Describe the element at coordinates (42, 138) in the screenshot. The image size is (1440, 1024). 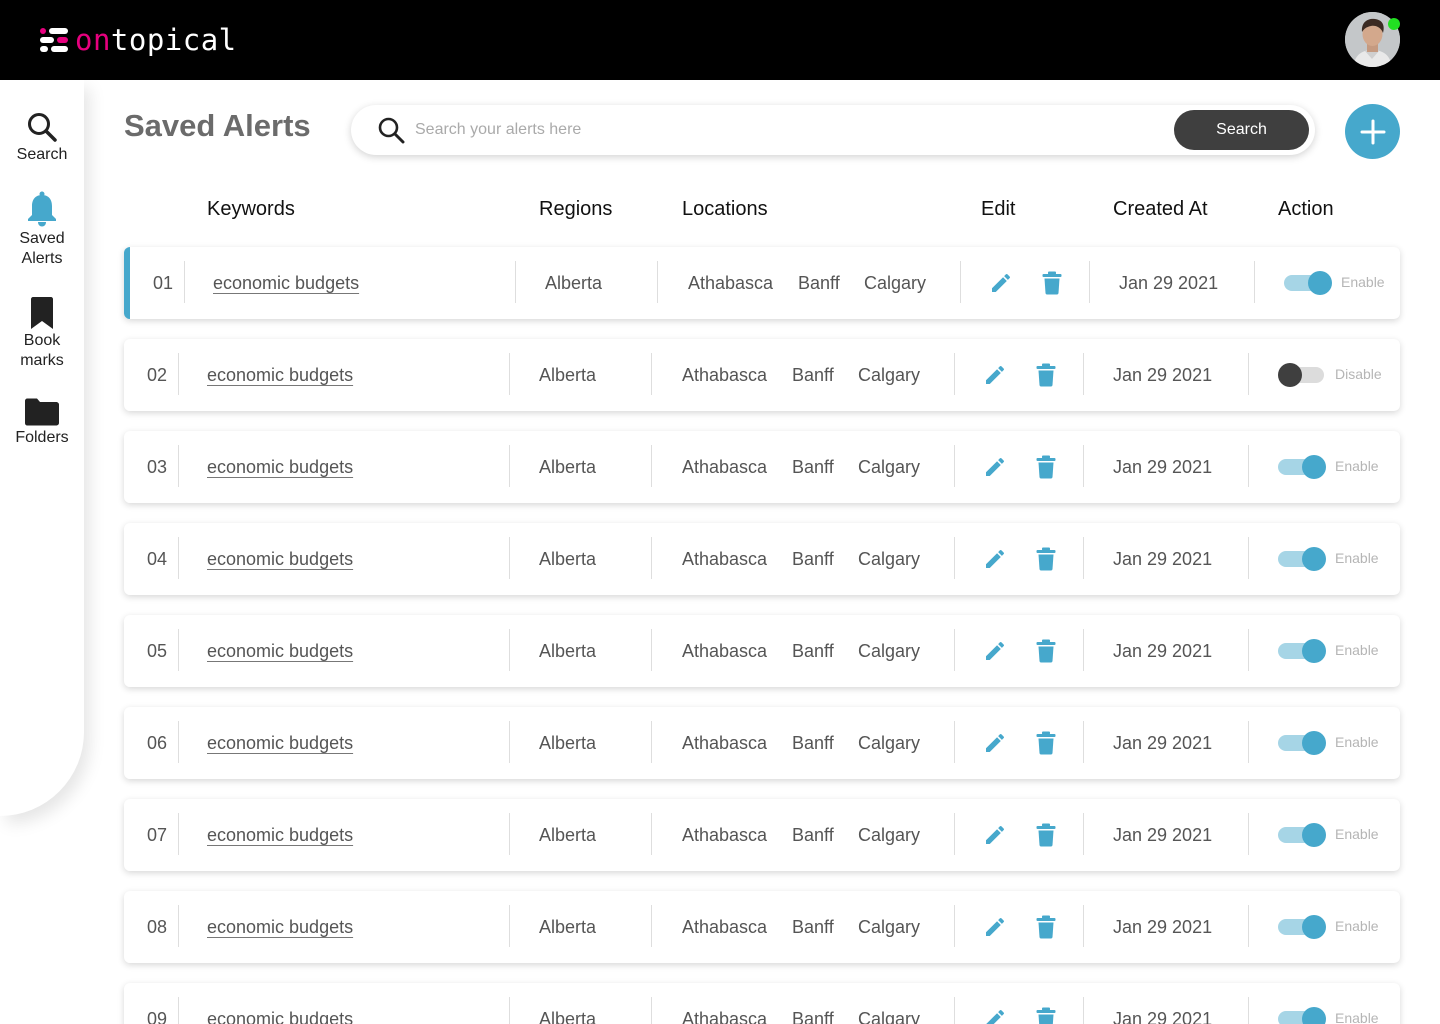
I see `sidebar-item-search: Search` at that location.